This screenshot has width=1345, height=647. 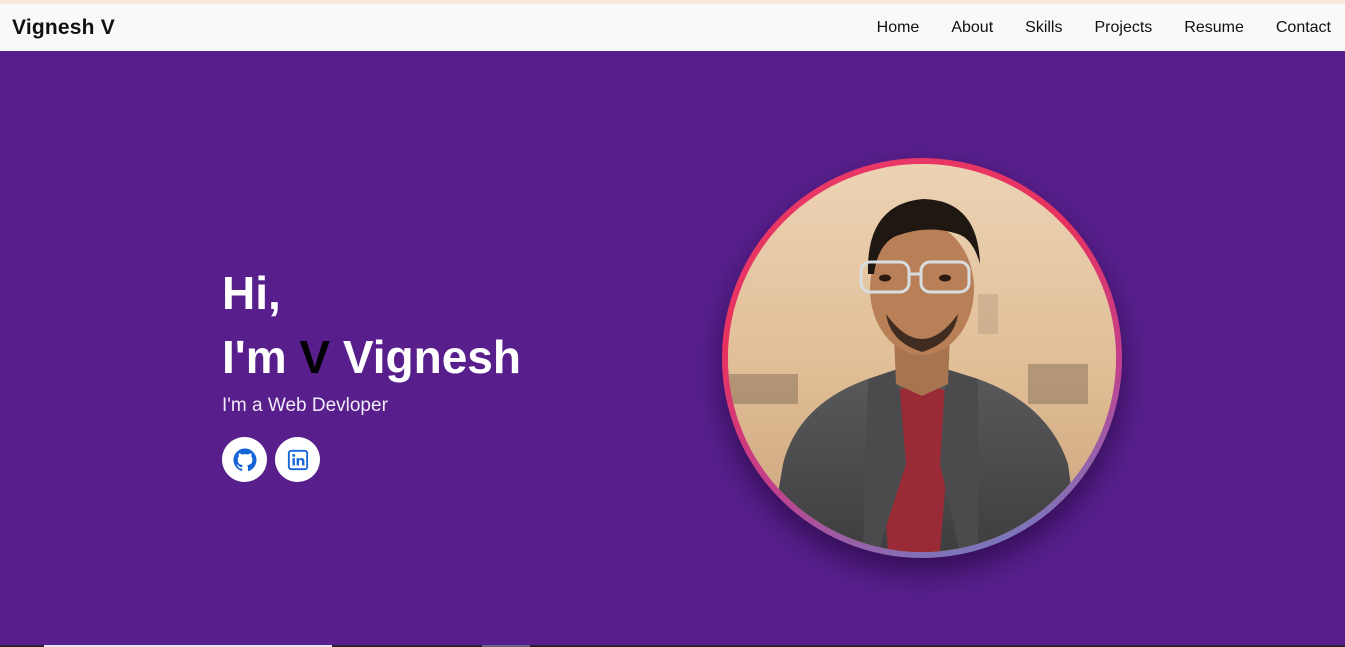 What do you see at coordinates (1043, 28) in the screenshot?
I see `nav-link-skills: Skills` at bounding box center [1043, 28].